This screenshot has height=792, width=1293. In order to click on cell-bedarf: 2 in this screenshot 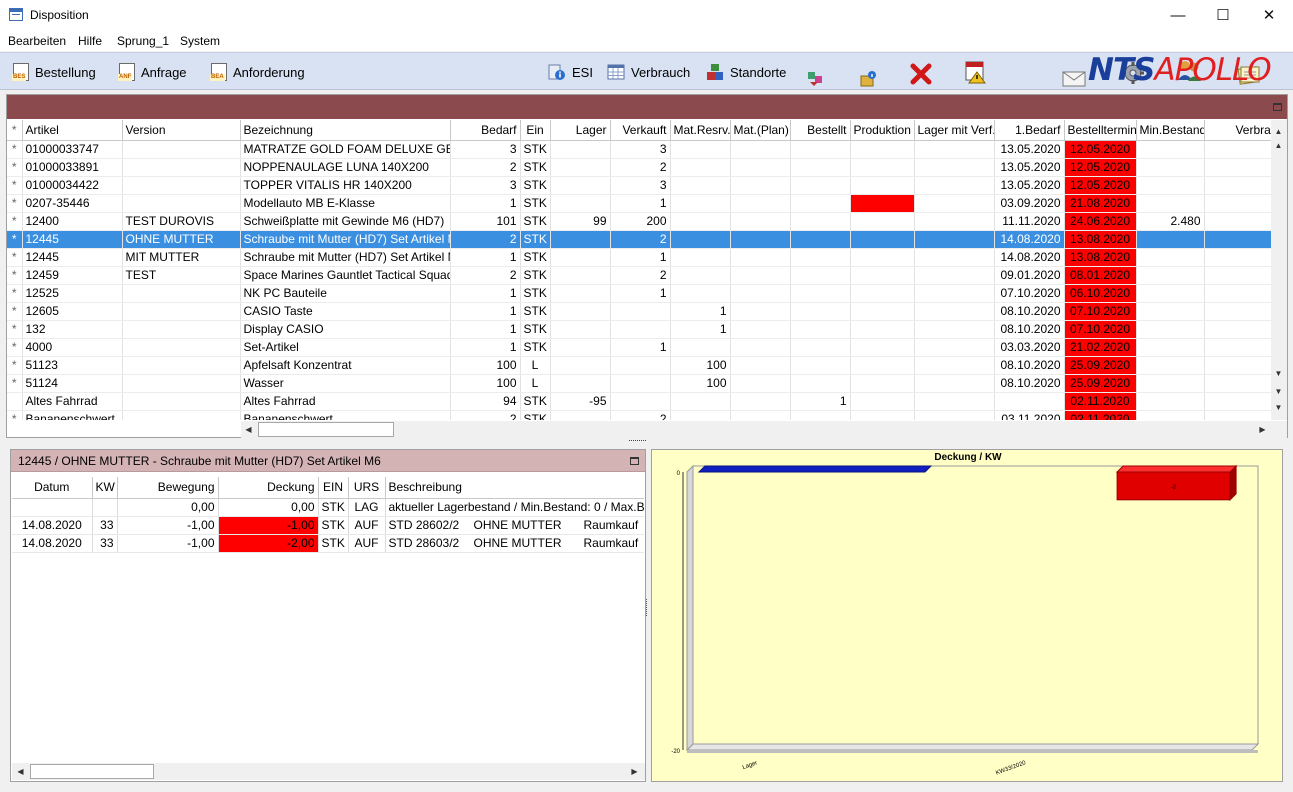, I will do `click(485, 415)`.